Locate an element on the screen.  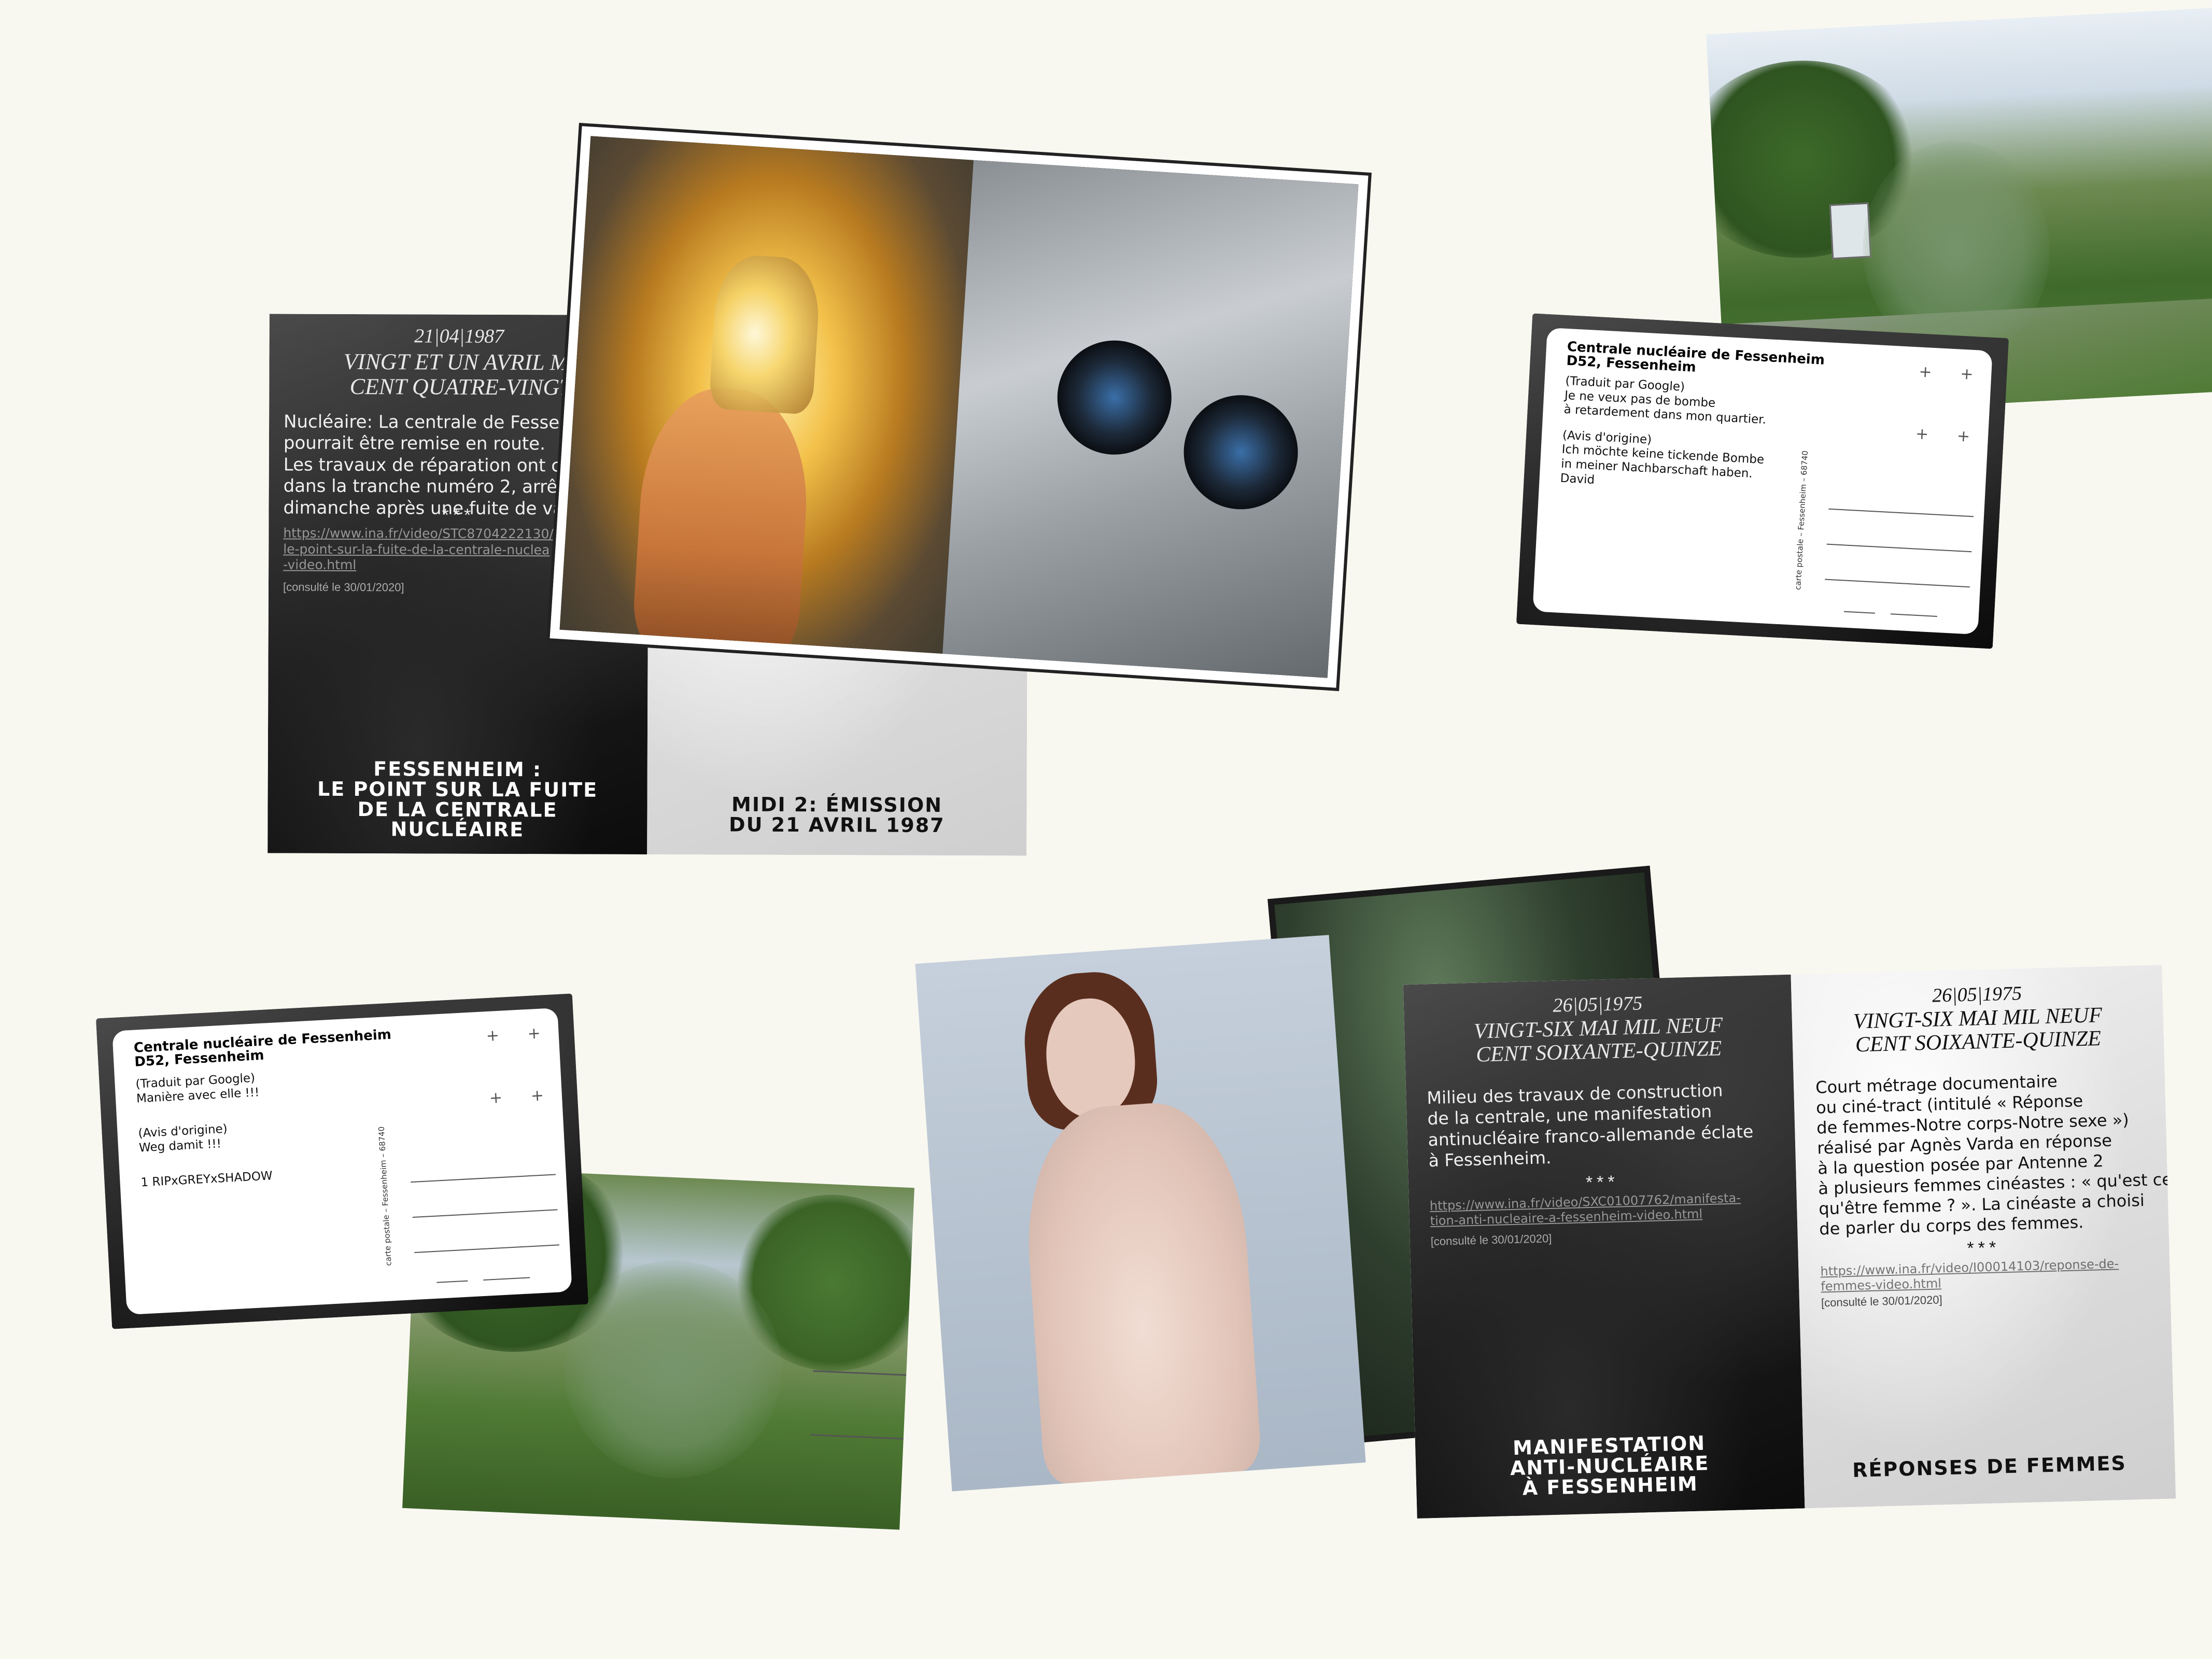
card-caption-right: MIDI 2: ÉMISSION DU 21 AVRIL 1987 is located at coordinates (836, 815).